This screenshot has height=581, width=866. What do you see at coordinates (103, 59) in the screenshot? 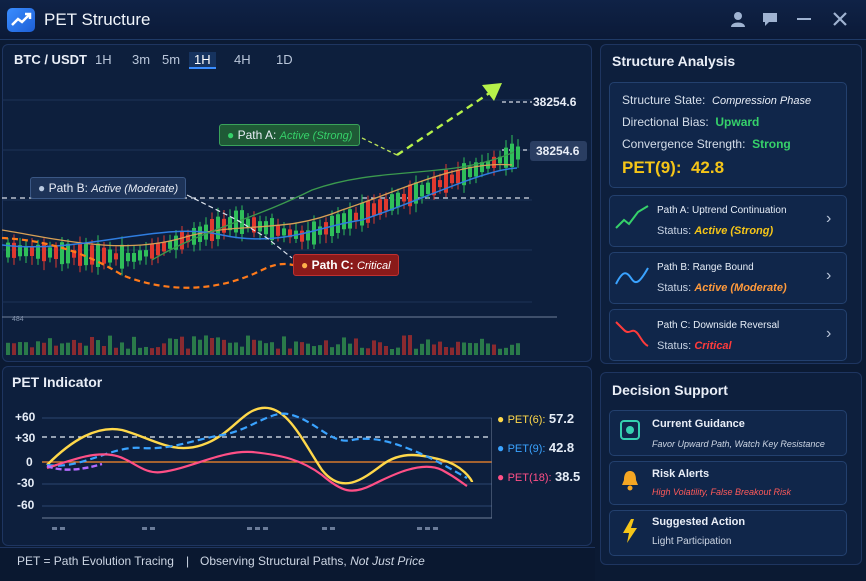
I see `tab-1h-left: 1H` at bounding box center [103, 59].